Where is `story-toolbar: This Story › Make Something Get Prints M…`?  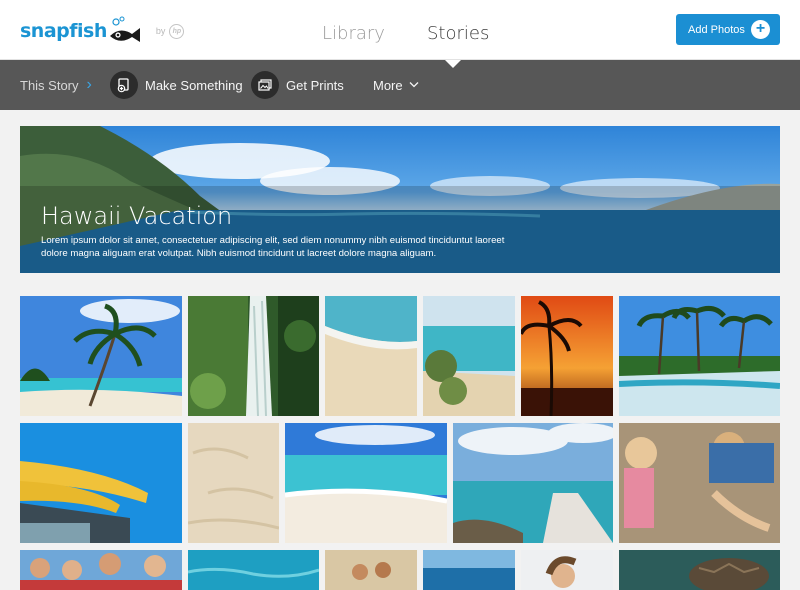
story-toolbar: This Story › Make Something Get Prints M… is located at coordinates (400, 85).